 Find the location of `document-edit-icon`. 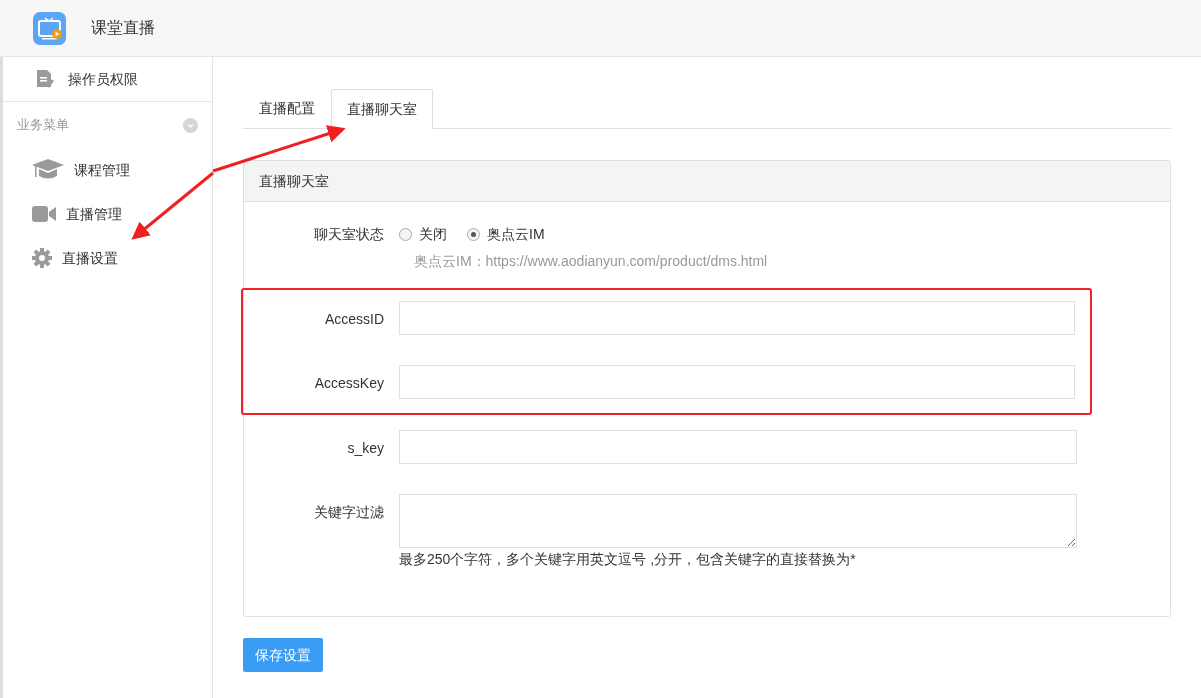

document-edit-icon is located at coordinates (45, 79).